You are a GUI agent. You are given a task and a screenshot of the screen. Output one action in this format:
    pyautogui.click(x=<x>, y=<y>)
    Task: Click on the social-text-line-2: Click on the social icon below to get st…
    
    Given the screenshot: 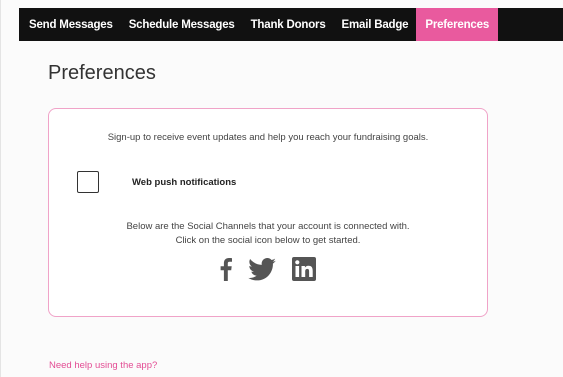 What is the action you would take?
    pyautogui.click(x=268, y=240)
    